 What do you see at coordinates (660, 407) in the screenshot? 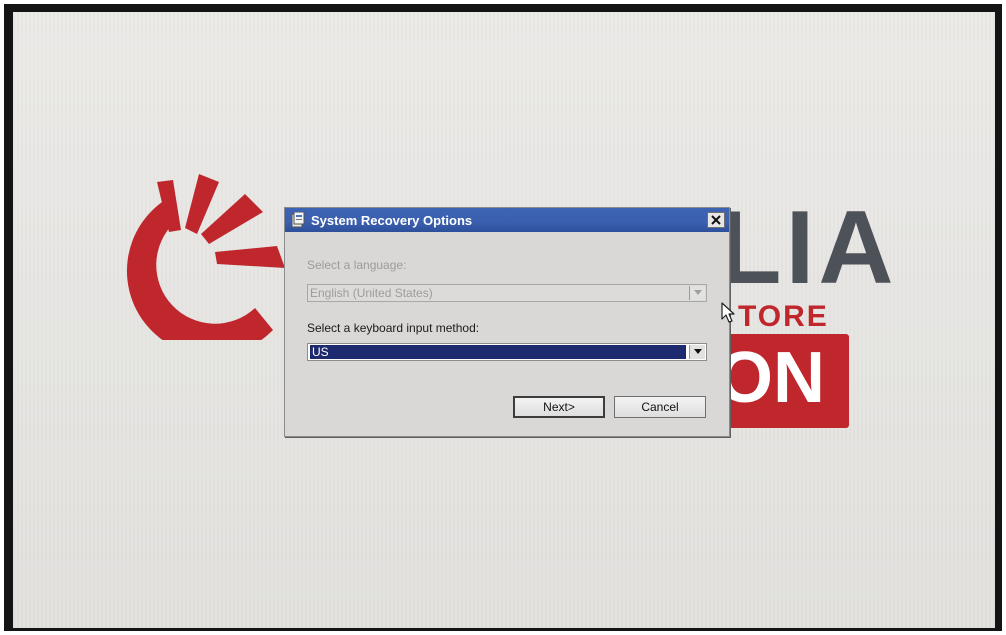
I see `cancel-button: Cancel` at bounding box center [660, 407].